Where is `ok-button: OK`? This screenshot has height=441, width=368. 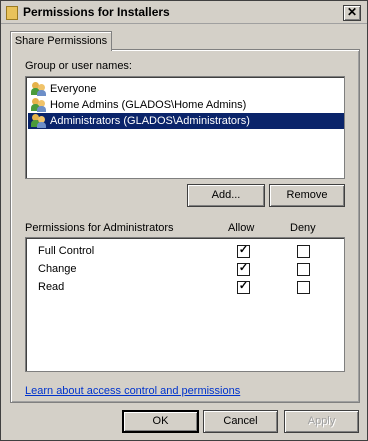 ok-button: OK is located at coordinates (160, 421).